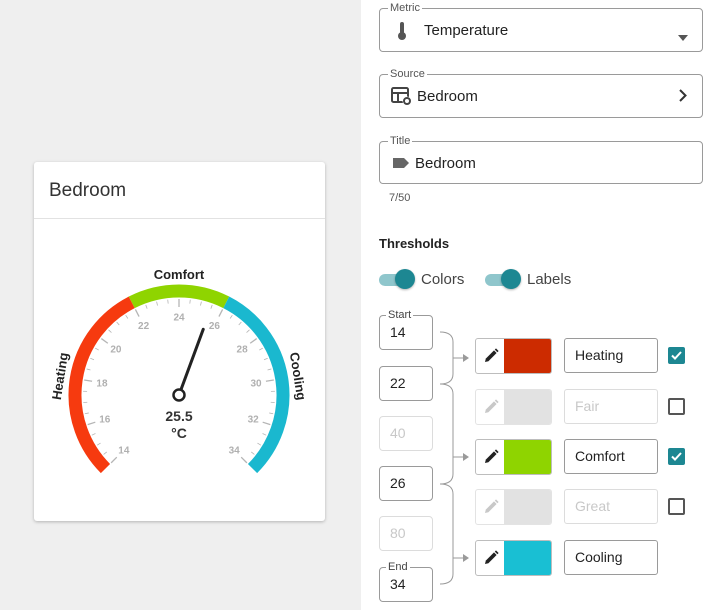 Image resolution: width=723 pixels, height=610 pixels. What do you see at coordinates (611, 557) in the screenshot?
I see `cooling-label-input: Cooling` at bounding box center [611, 557].